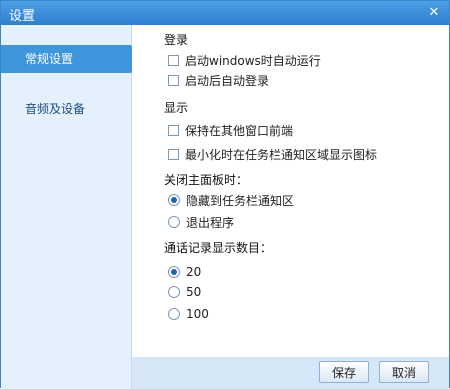  Describe the element at coordinates (206, 180) in the screenshot. I see `close-panel-heading: 关闭主面板时：` at that location.